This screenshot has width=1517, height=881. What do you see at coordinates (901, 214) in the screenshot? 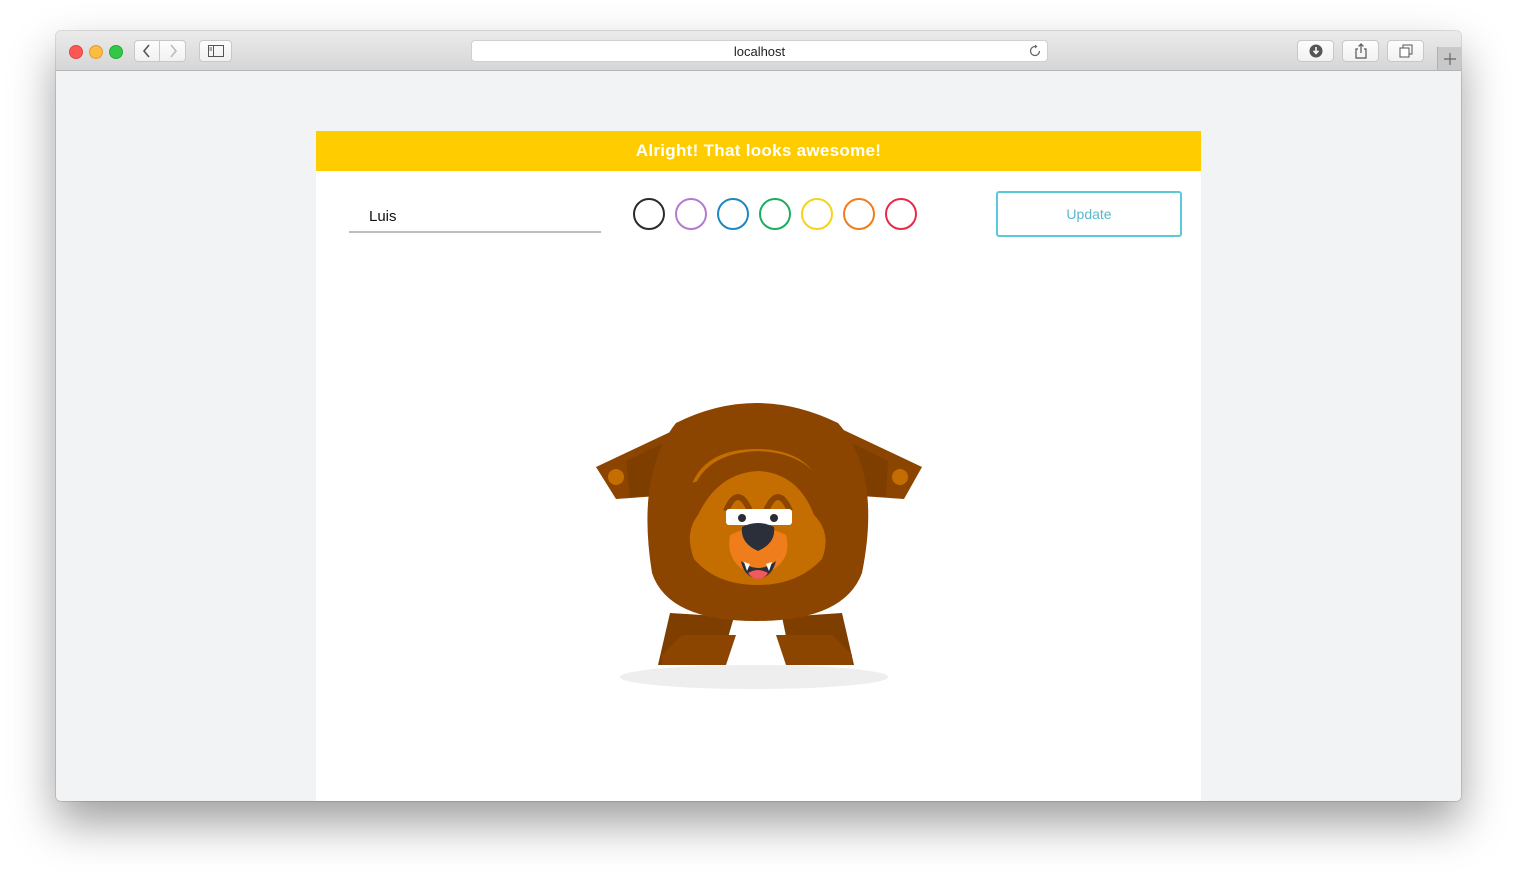
I see `swatch-red` at bounding box center [901, 214].